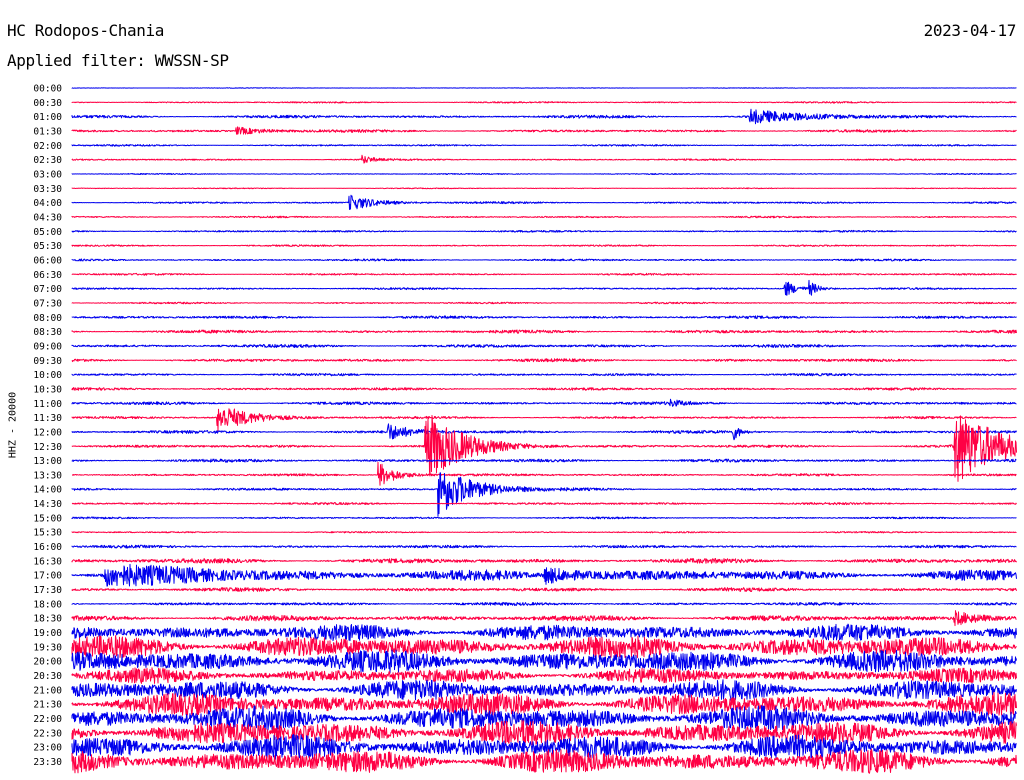  I want to click on row-time-label: 17:30, so click(47, 590).